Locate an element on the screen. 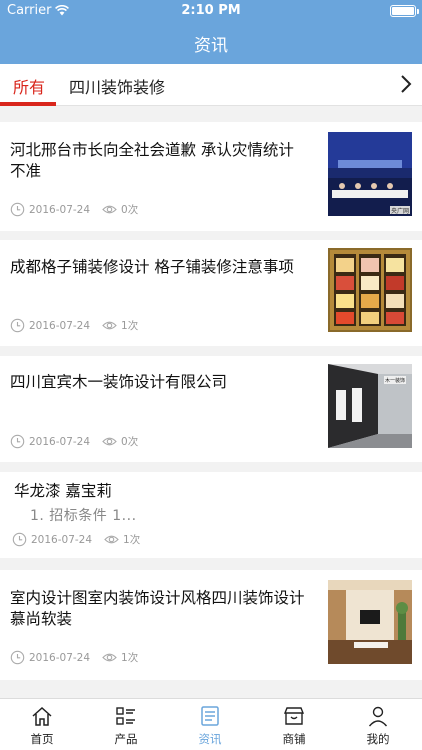 The height and width of the screenshot is (750, 422). news-card: 四川宜宾木一装饰设计有限公司 2016-07-24 0次 木一装饰 is located at coordinates (211, 409).